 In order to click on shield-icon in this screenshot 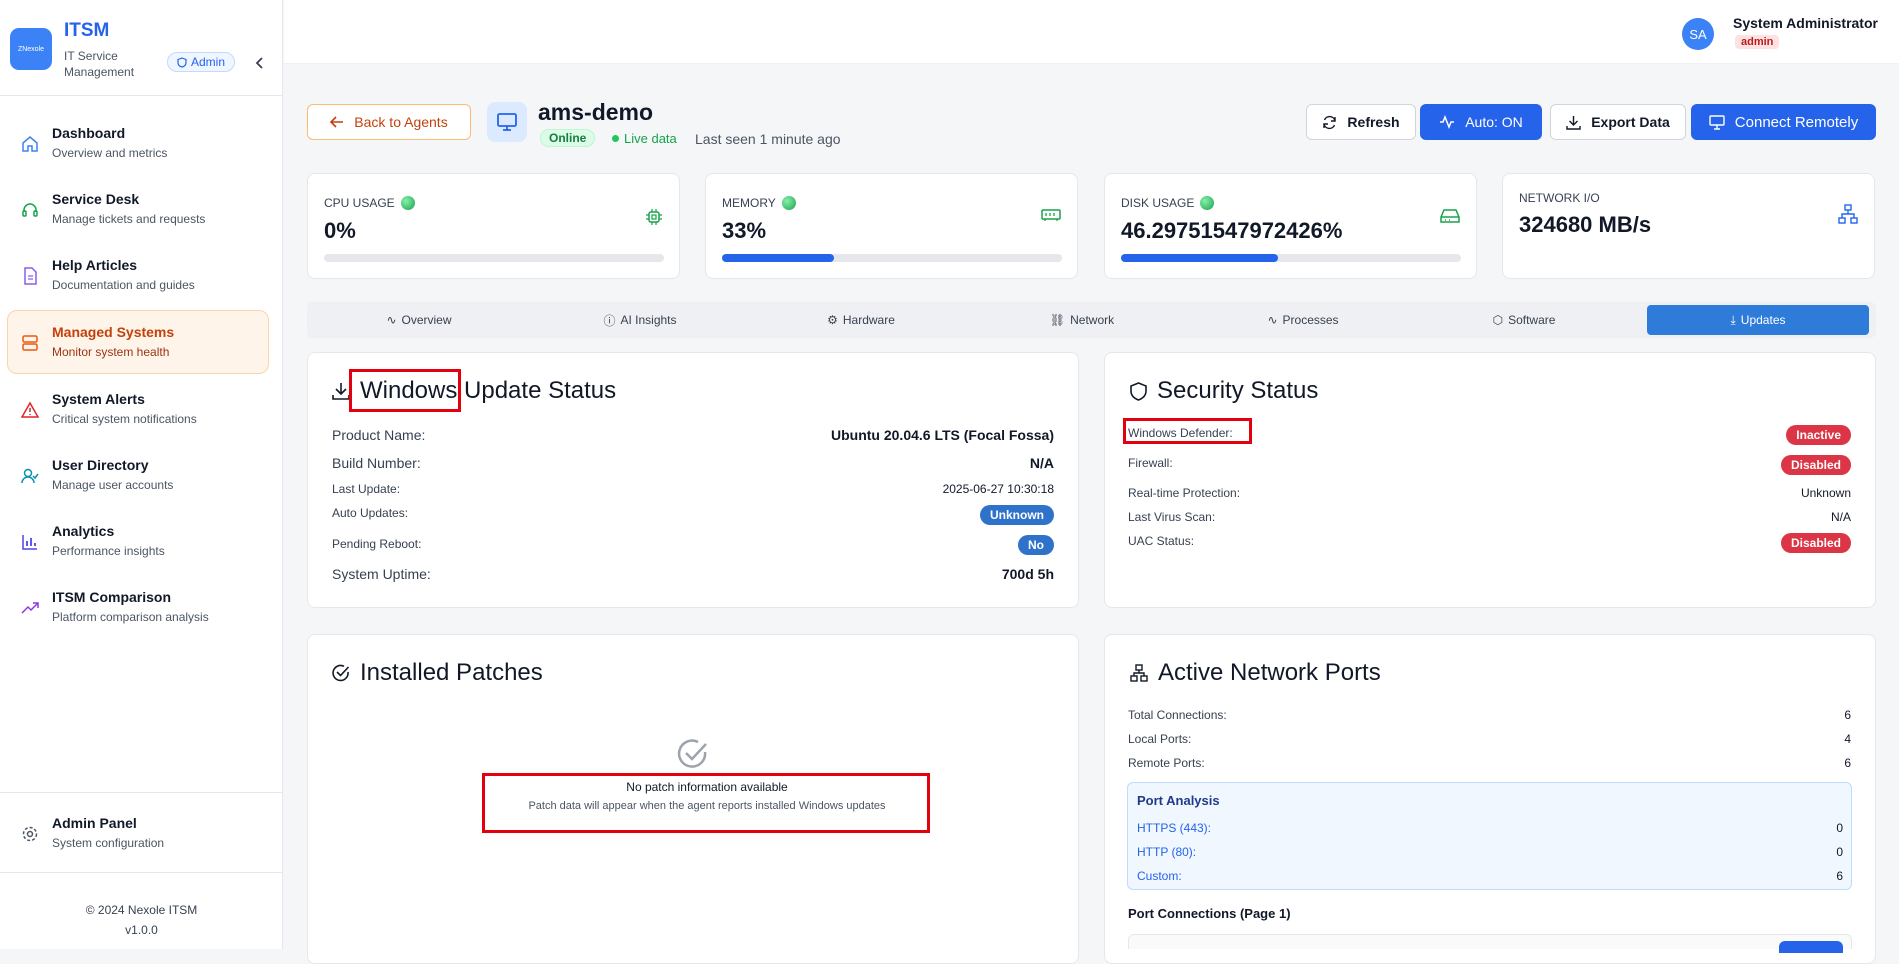, I will do `click(1138, 391)`.